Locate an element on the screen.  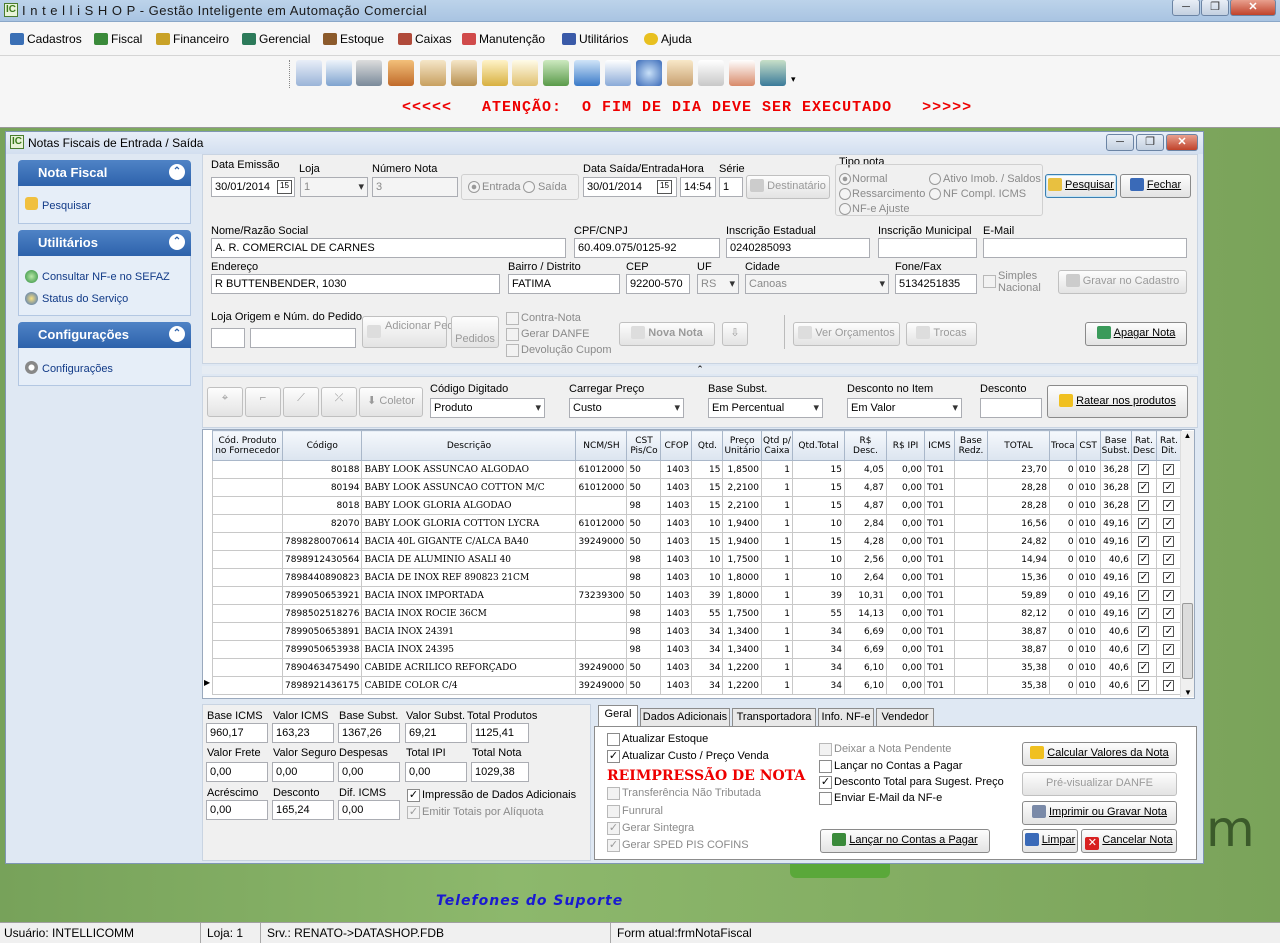
menu-utilitarios: Utilitários is located at coordinates (595, 39).